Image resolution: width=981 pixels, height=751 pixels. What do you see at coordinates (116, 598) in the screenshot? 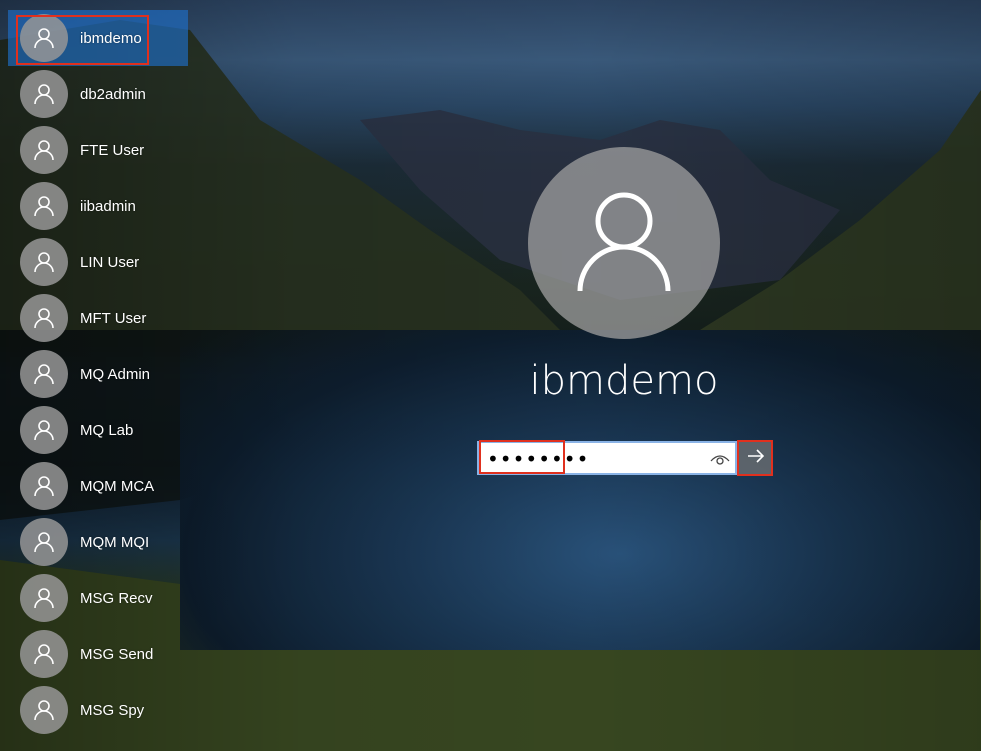
I see `user-name: MSG Recv` at bounding box center [116, 598].